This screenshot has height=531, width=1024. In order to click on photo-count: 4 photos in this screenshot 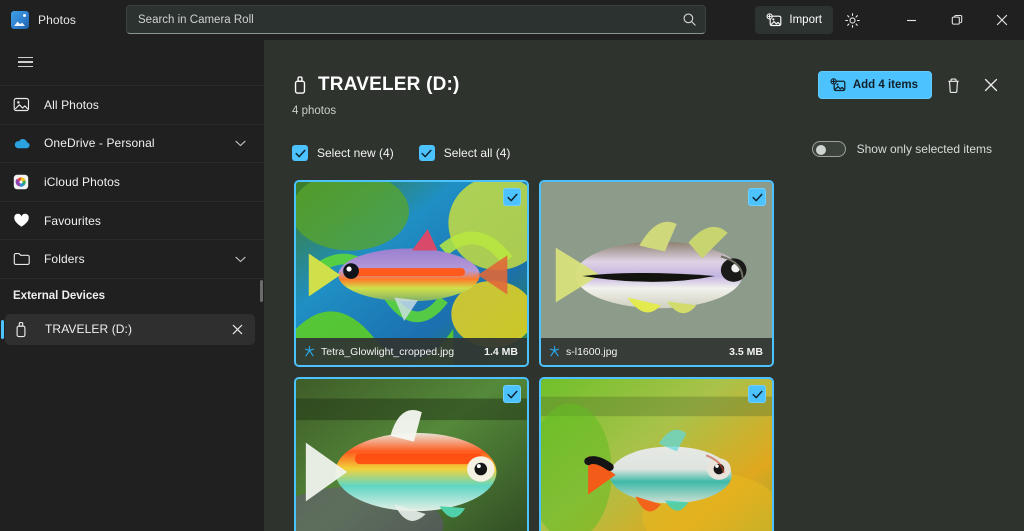, I will do `click(314, 111)`.